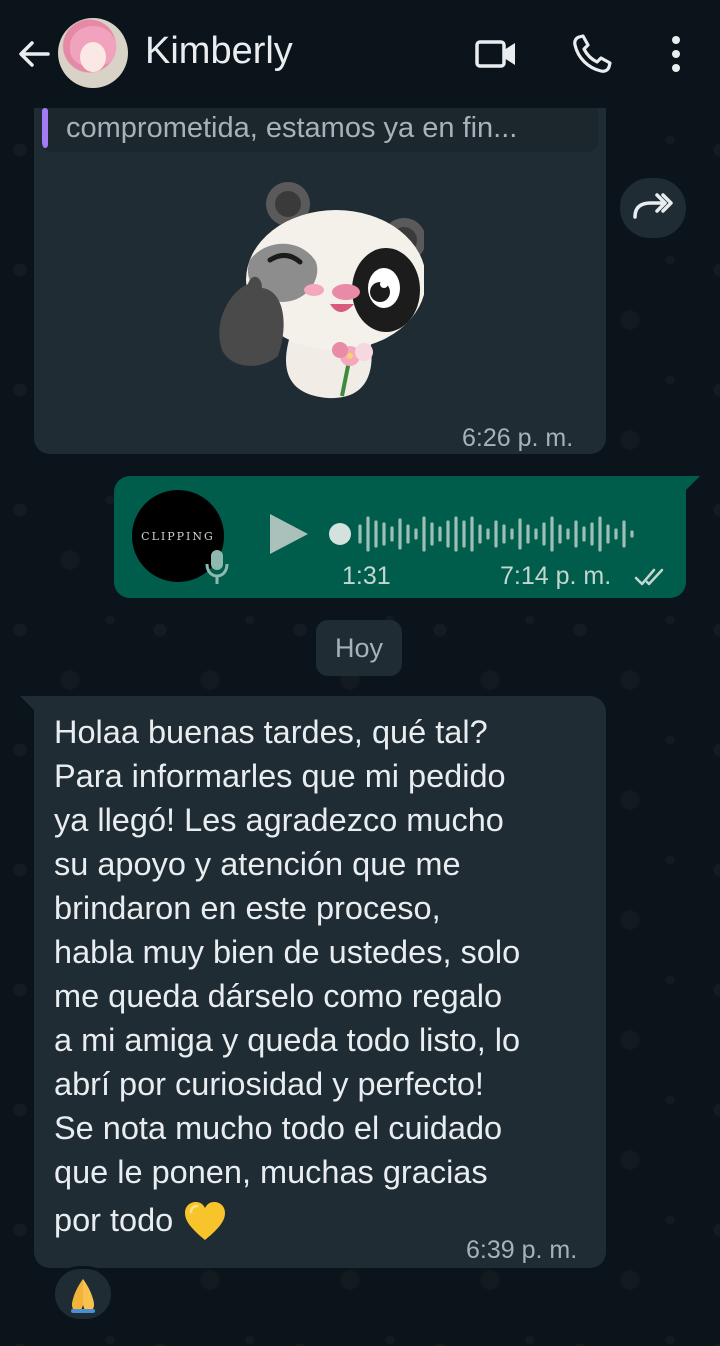  Describe the element at coordinates (496, 54) in the screenshot. I see `video-call-icon` at that location.